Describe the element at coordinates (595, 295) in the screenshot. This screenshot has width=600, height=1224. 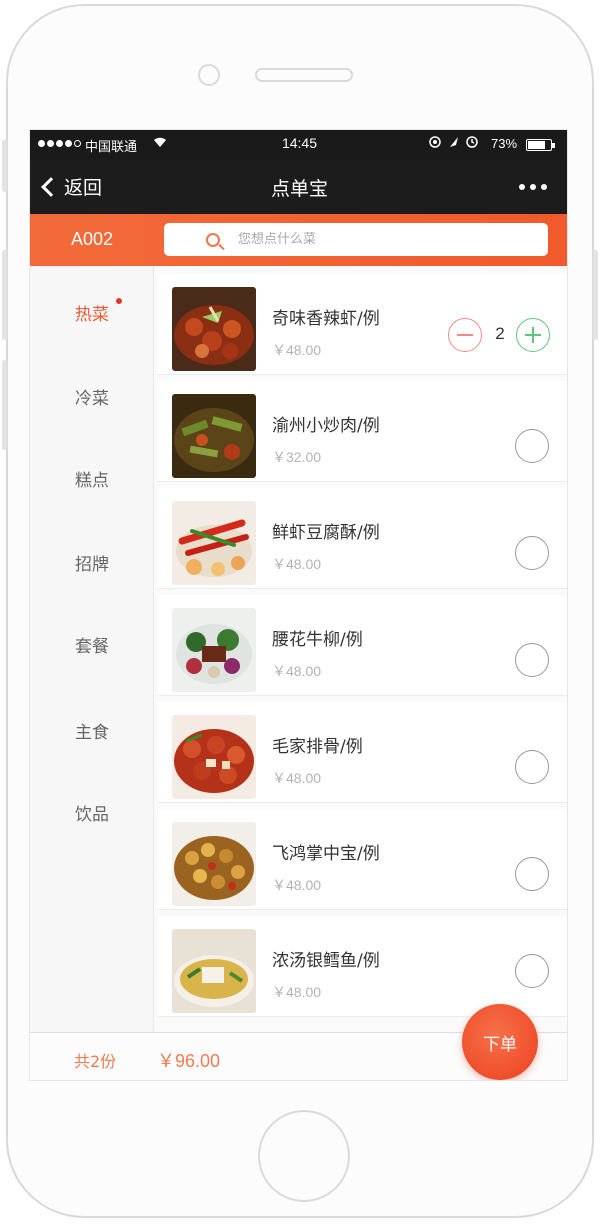
I see `power-button` at that location.